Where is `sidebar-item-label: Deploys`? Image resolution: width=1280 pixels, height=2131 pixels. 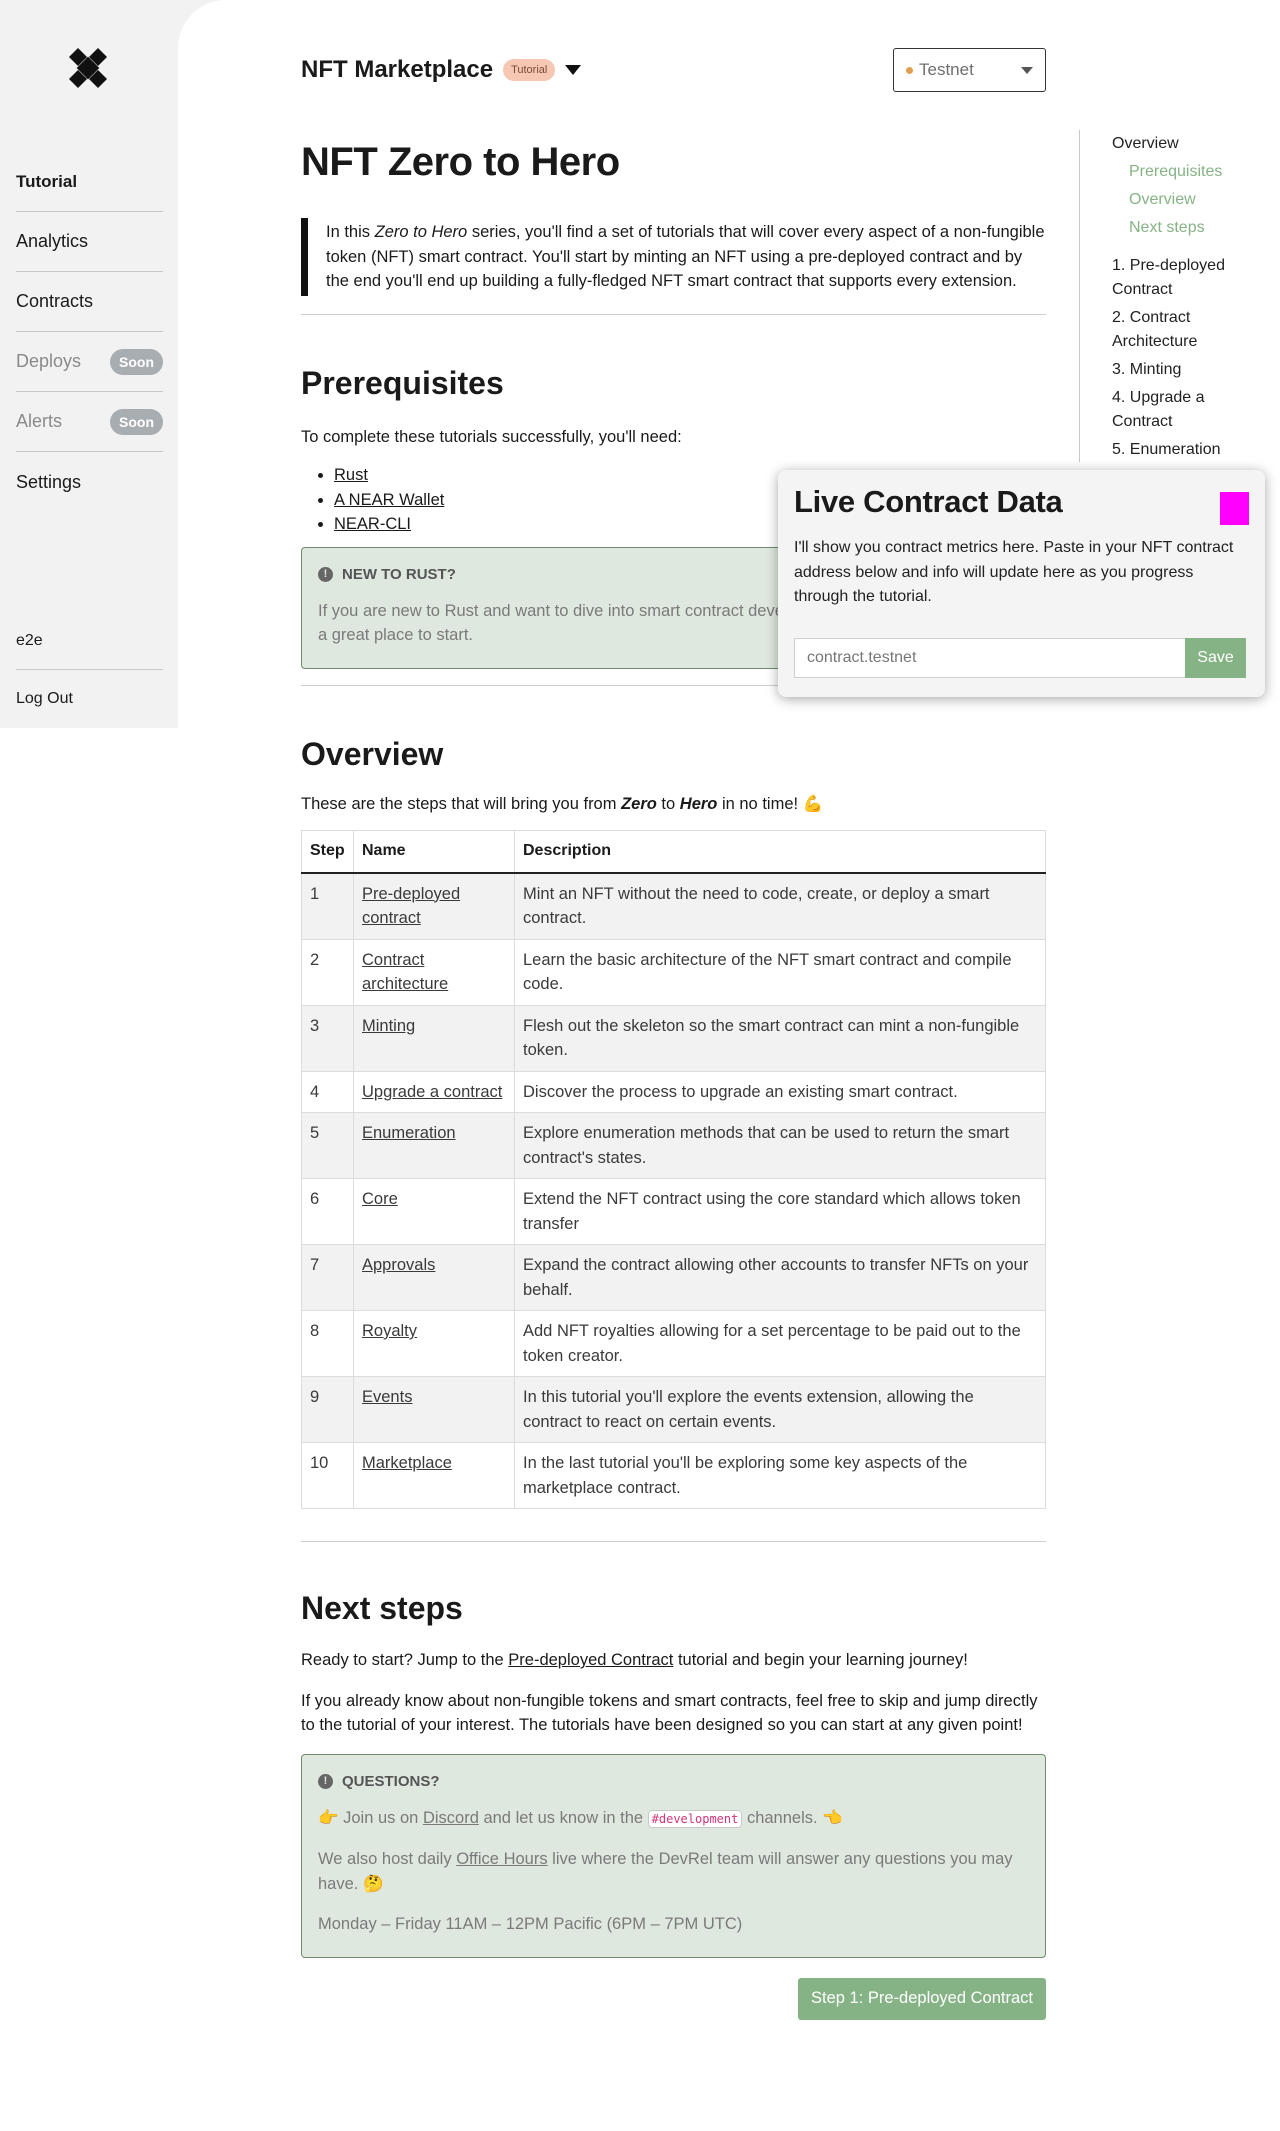
sidebar-item-label: Deploys is located at coordinates (49, 361).